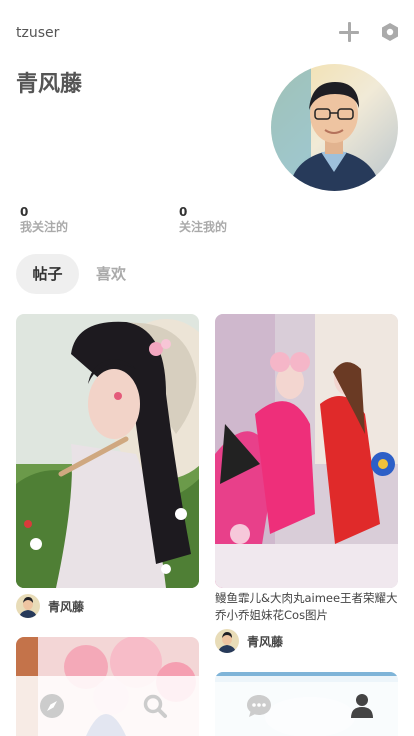 Image resolution: width=414 pixels, height=736 pixels. Describe the element at coordinates (24, 212) in the screenshot. I see `following-count: 0` at that location.